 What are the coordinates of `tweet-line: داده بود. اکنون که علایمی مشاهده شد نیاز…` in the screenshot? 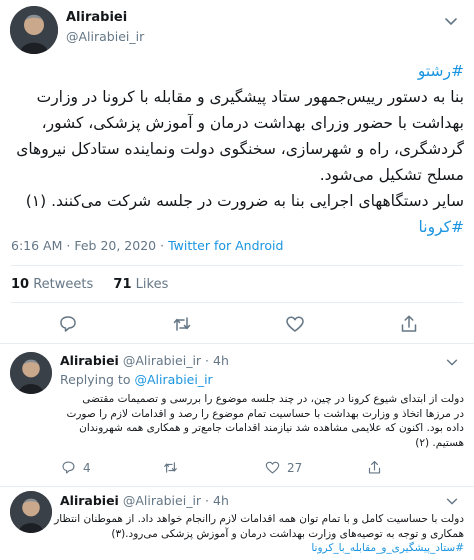 It's located at (271, 428).